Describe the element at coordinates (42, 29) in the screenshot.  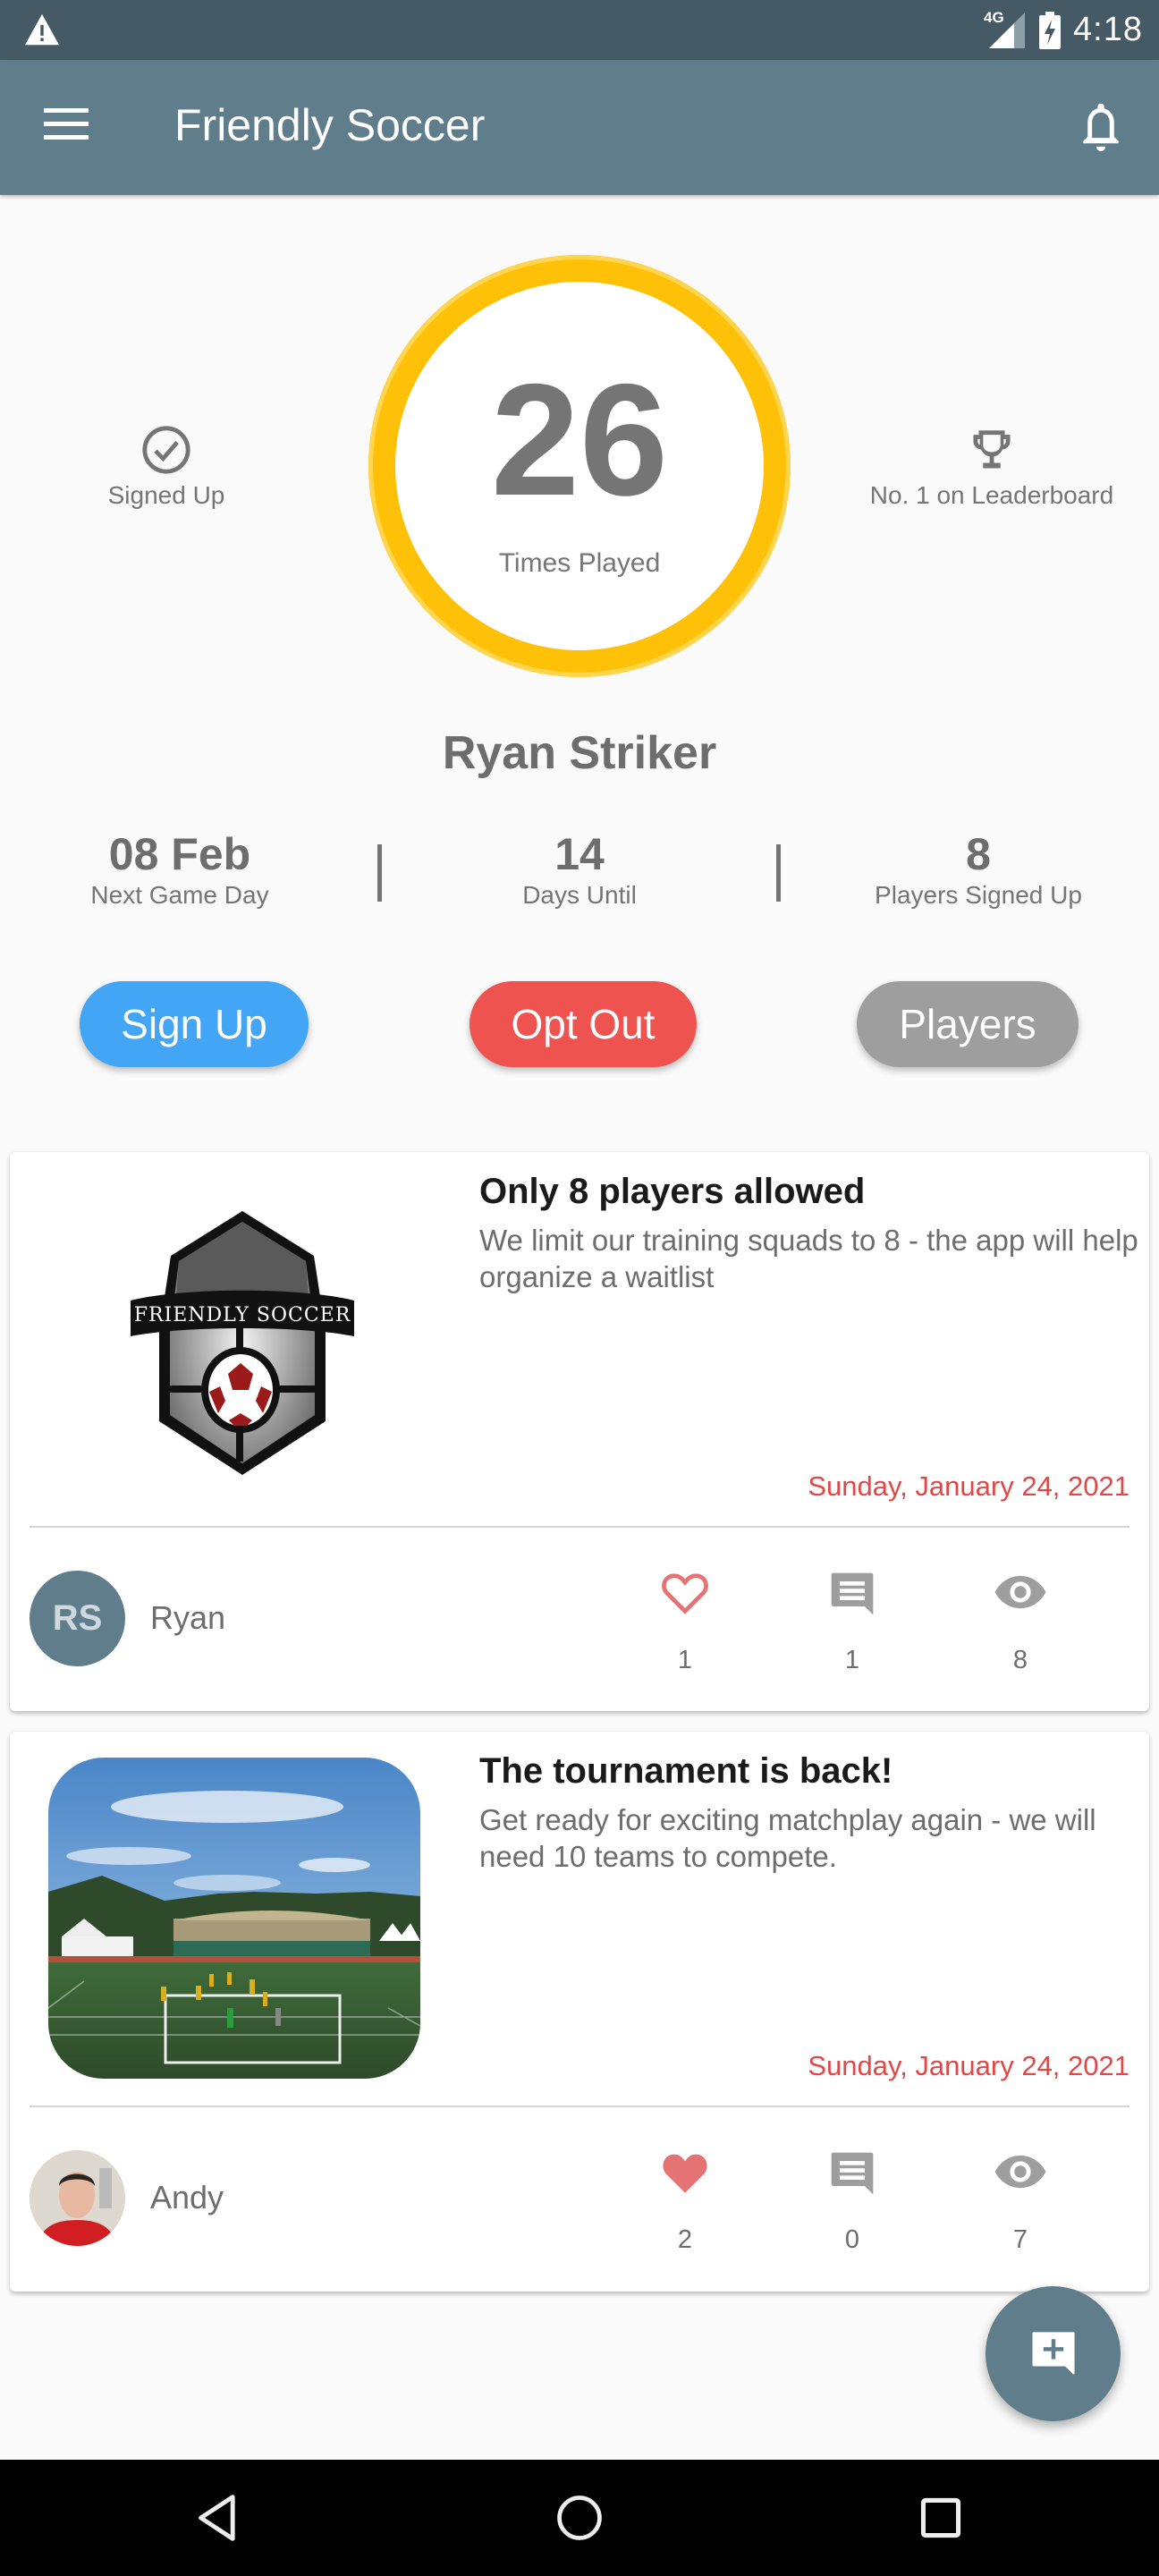
I see `warning-icon` at that location.